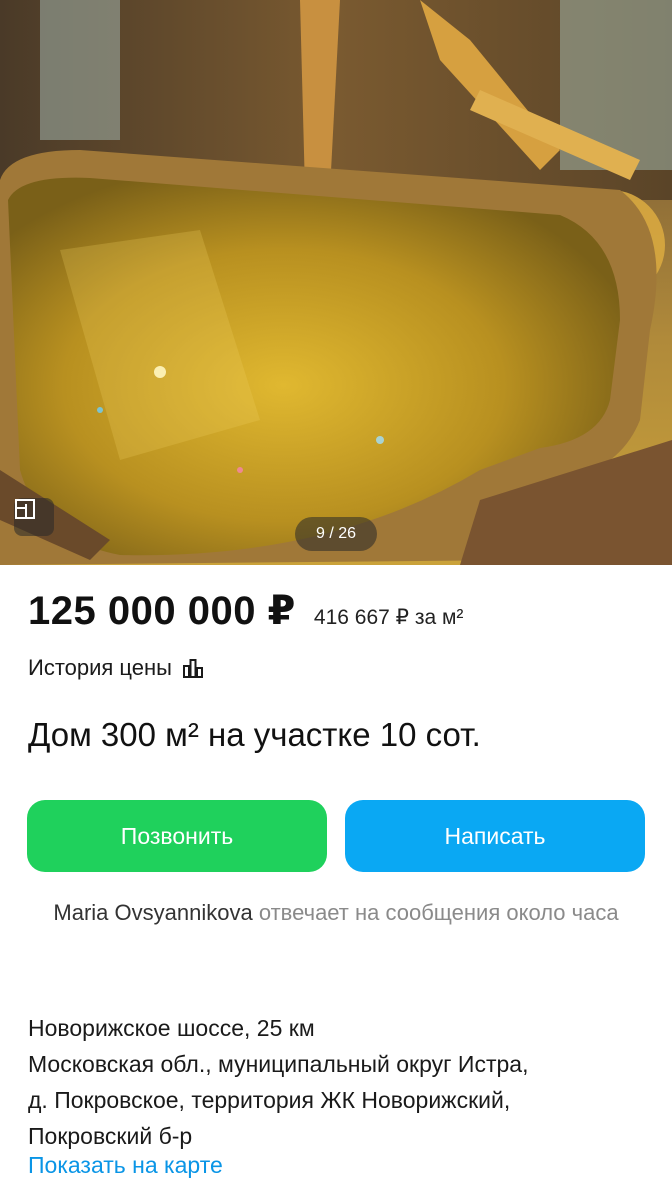 This screenshot has height=1200, width=672. Describe the element at coordinates (495, 836) in the screenshot. I see `write-button: Написать` at that location.